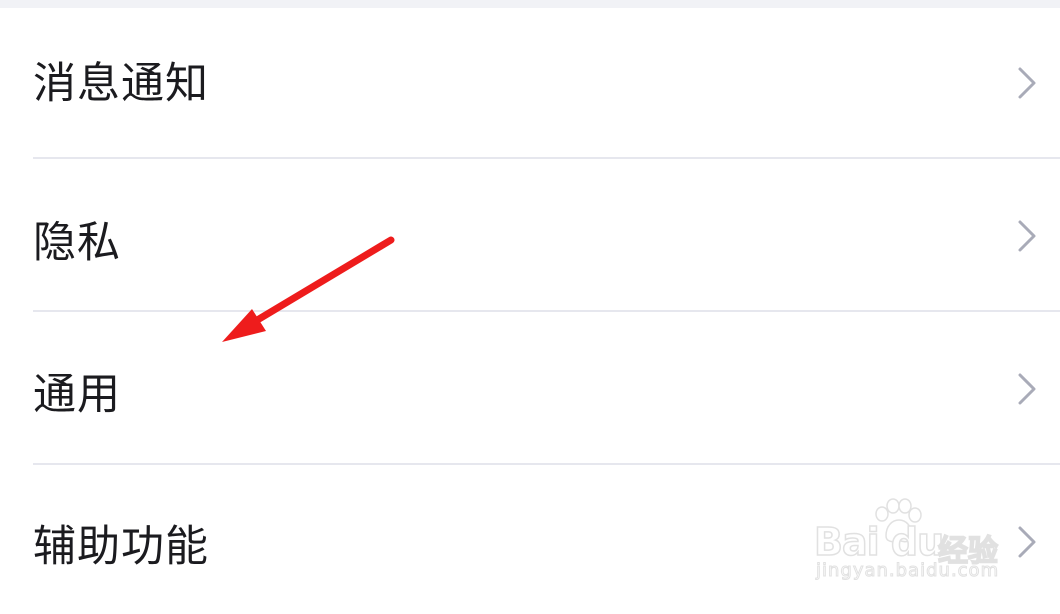 The width and height of the screenshot is (1060, 614). I want to click on watermark-url: jingyan.baidu.com, so click(907, 571).